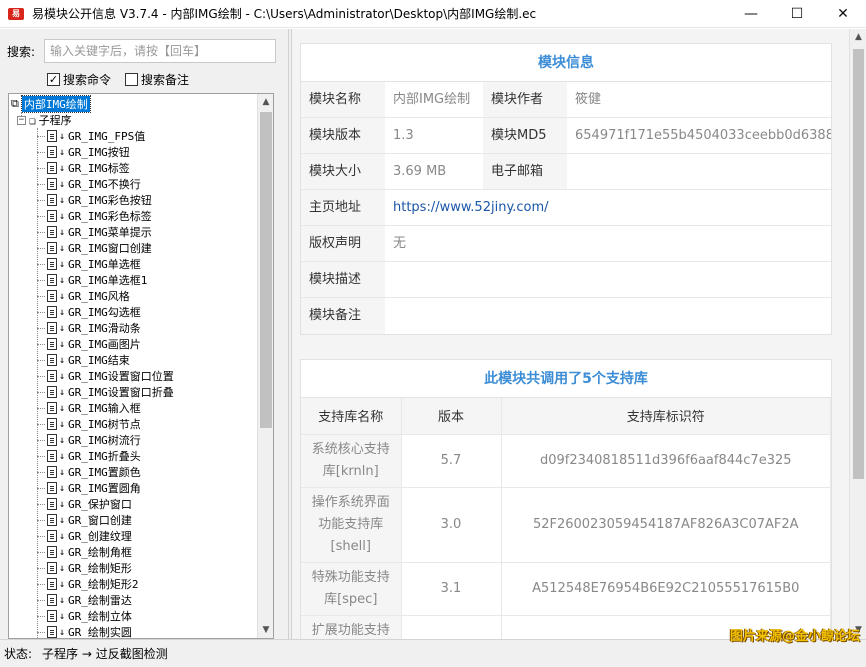 The height and width of the screenshot is (667, 866). I want to click on checkbox-unchecked-icon, so click(132, 79).